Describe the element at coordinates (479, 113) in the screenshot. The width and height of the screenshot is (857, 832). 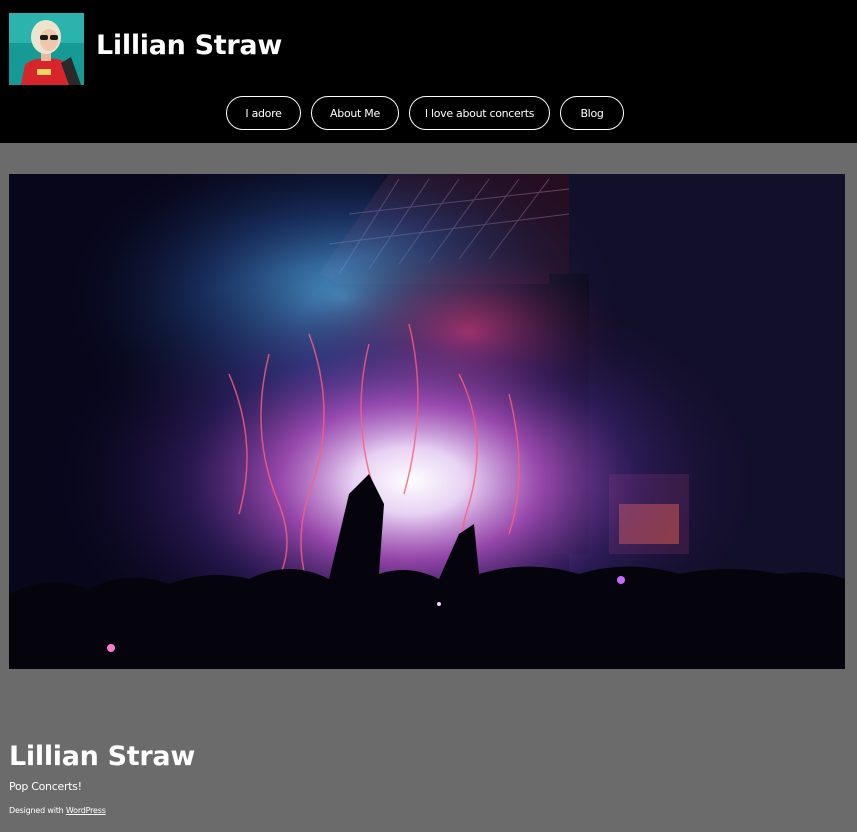
I see `nav-item-i-love-about-concerts: I love about concerts` at that location.